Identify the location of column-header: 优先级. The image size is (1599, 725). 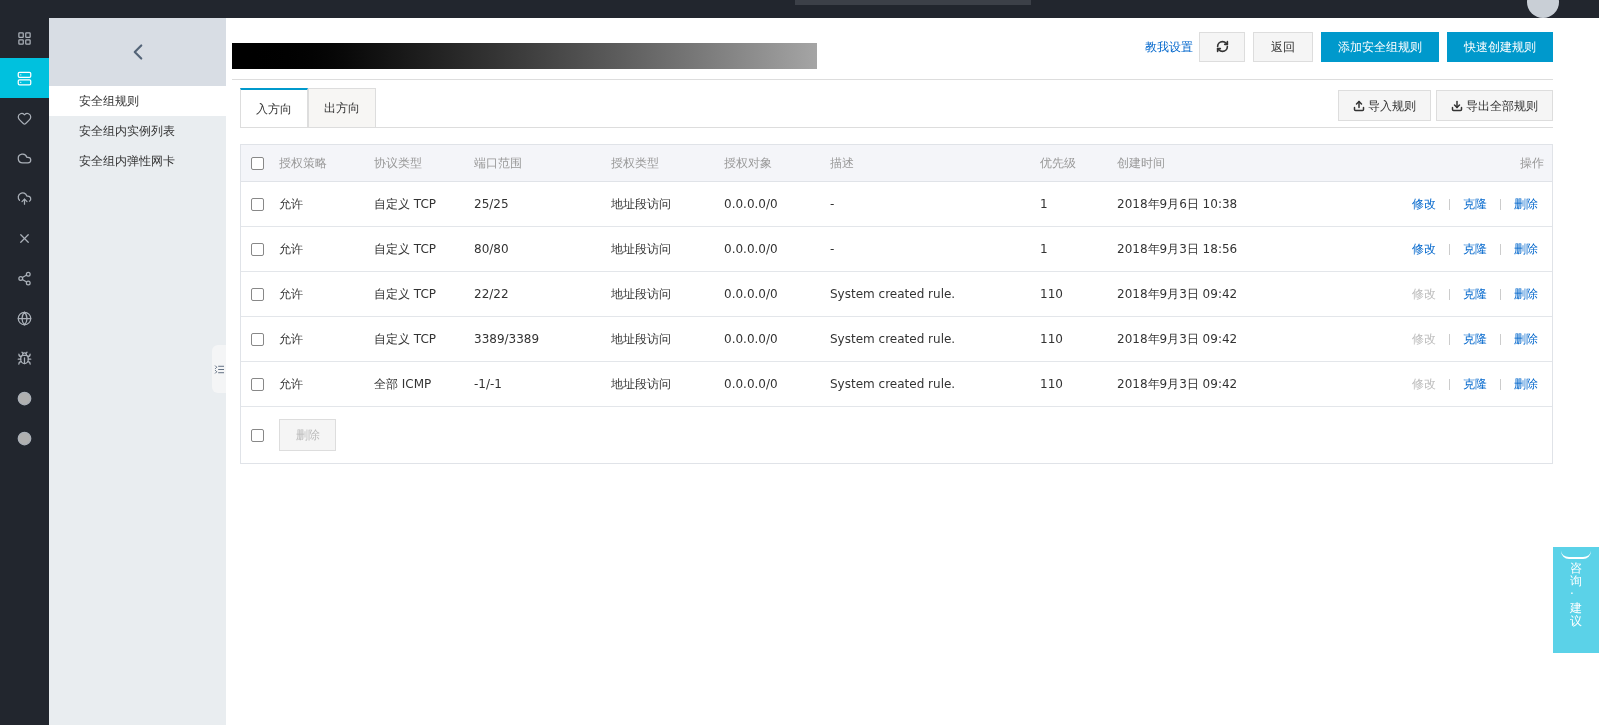
(1058, 163).